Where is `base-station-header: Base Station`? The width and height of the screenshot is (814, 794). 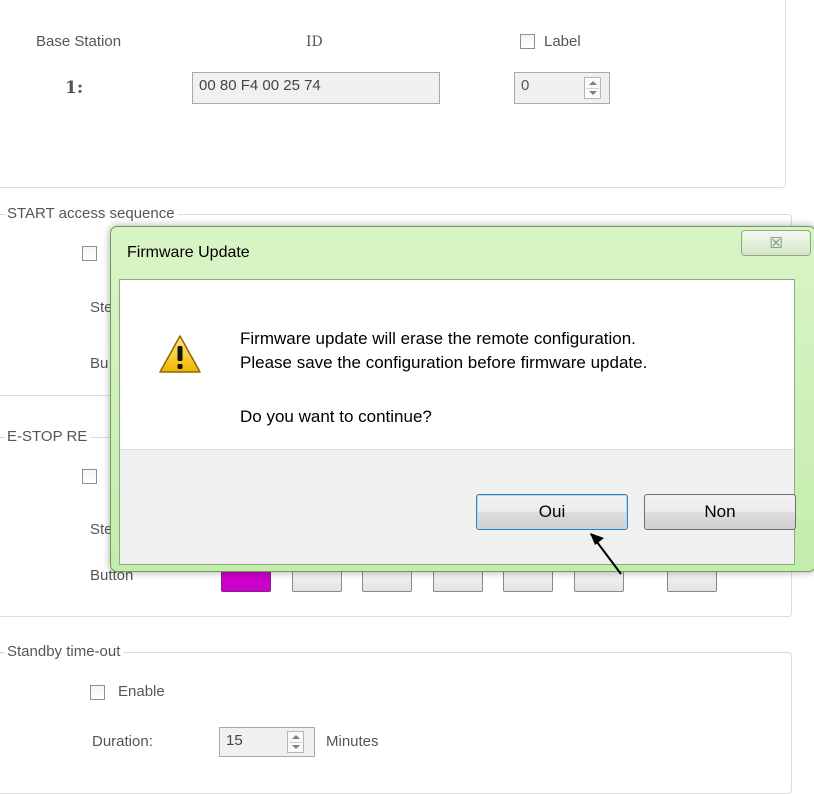 base-station-header: Base Station is located at coordinates (79, 41).